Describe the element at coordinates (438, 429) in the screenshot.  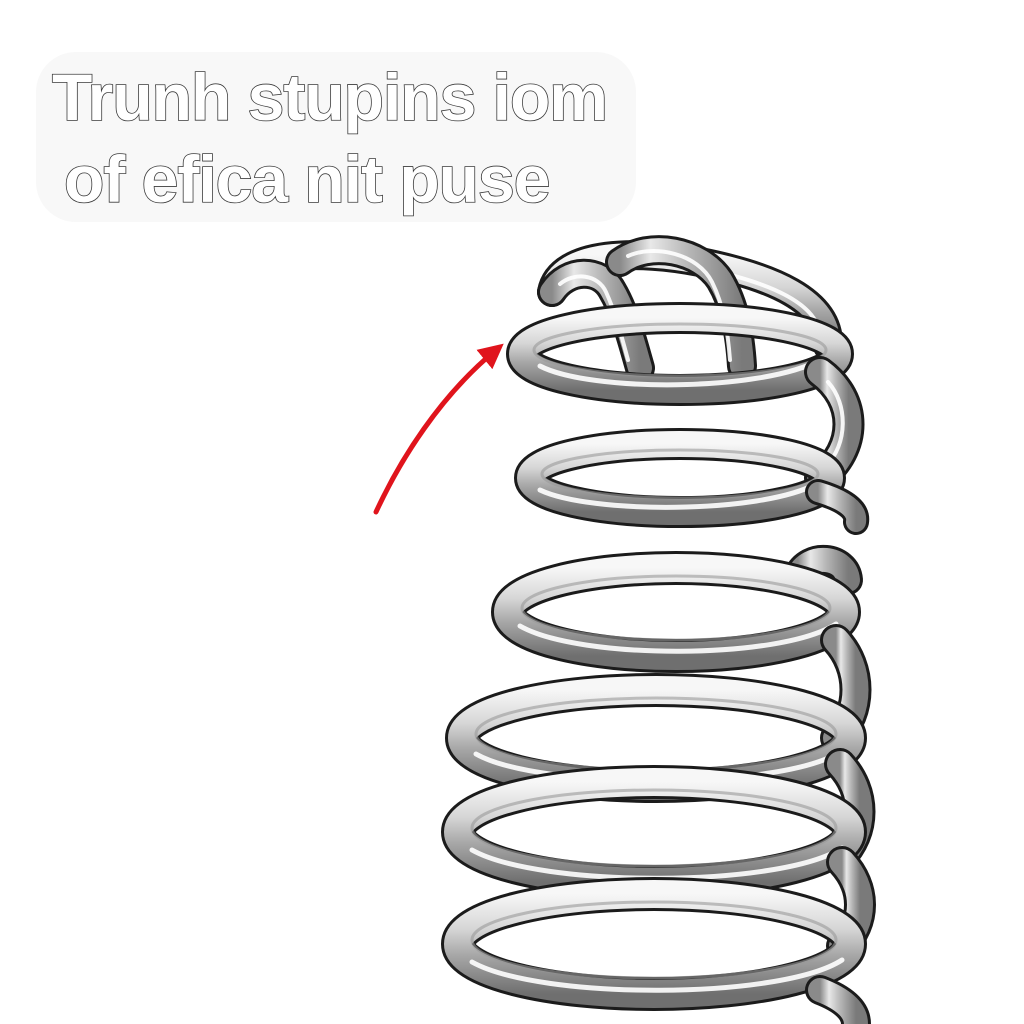
I see `curved-arrow-icon` at that location.